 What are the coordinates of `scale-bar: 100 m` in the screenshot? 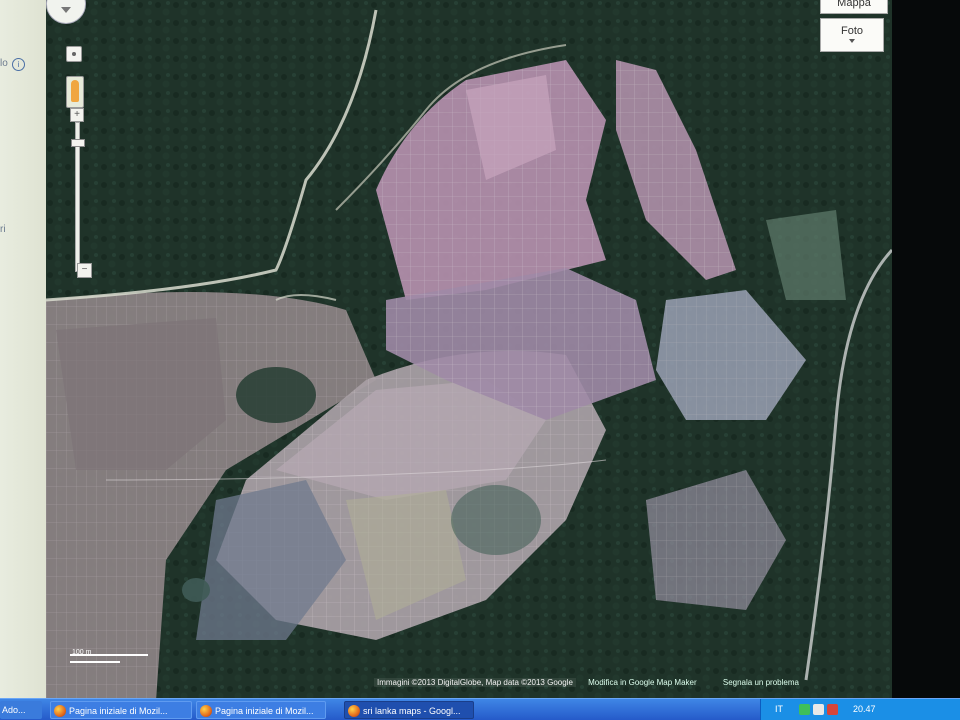 It's located at (110, 657).